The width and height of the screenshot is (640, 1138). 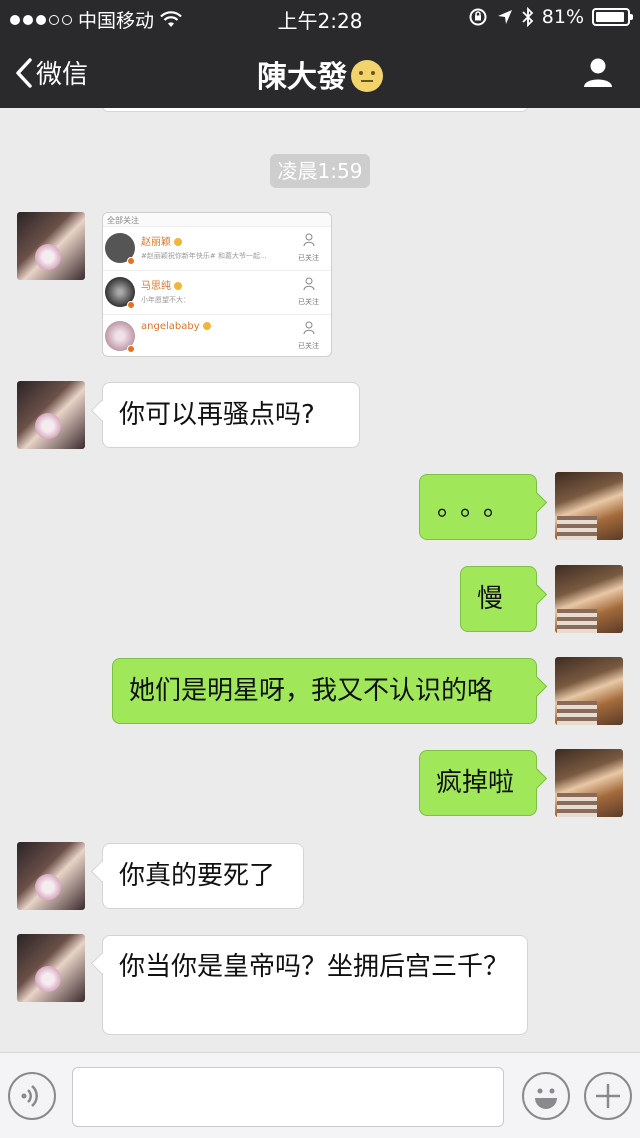 What do you see at coordinates (170, 326) in the screenshot?
I see `screenshot-name: angelababy` at bounding box center [170, 326].